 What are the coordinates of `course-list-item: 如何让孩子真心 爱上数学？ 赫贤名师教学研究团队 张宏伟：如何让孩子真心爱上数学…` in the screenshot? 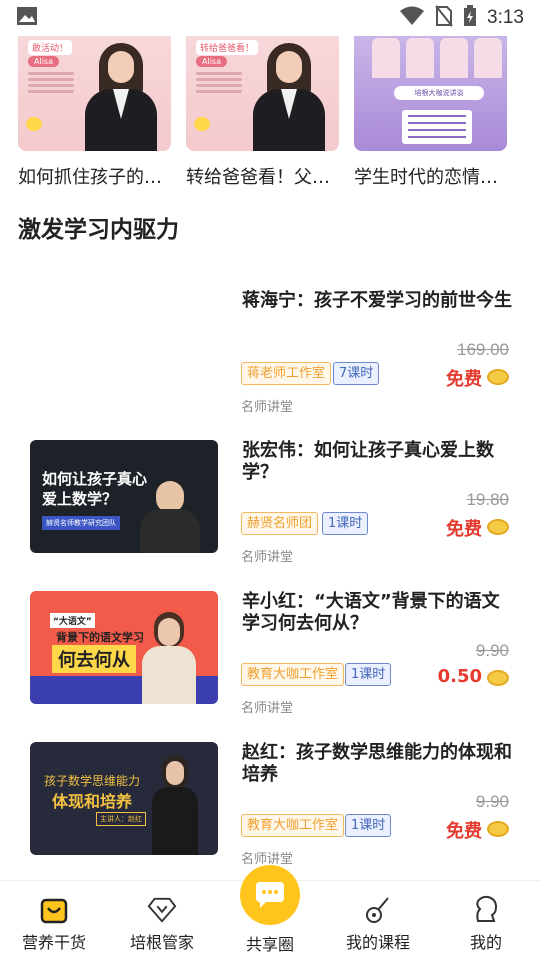 It's located at (270, 510).